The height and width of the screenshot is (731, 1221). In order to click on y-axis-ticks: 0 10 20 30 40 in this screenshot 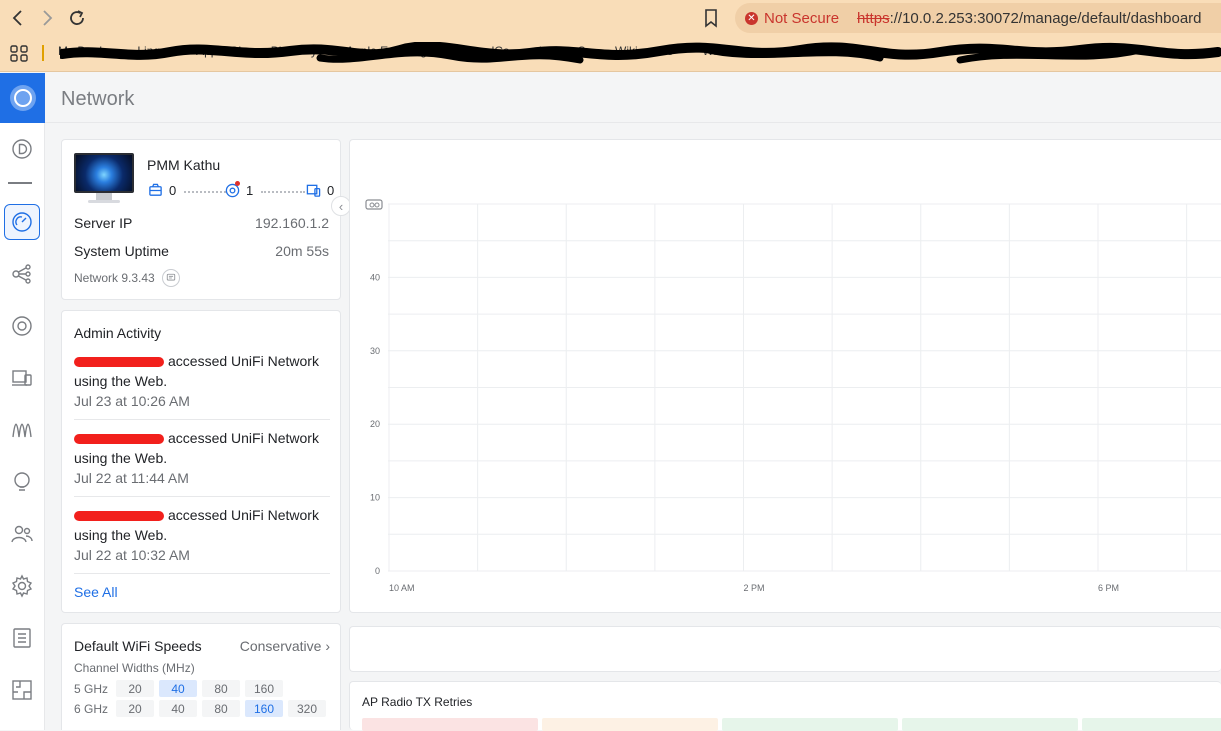, I will do `click(375, 424)`.